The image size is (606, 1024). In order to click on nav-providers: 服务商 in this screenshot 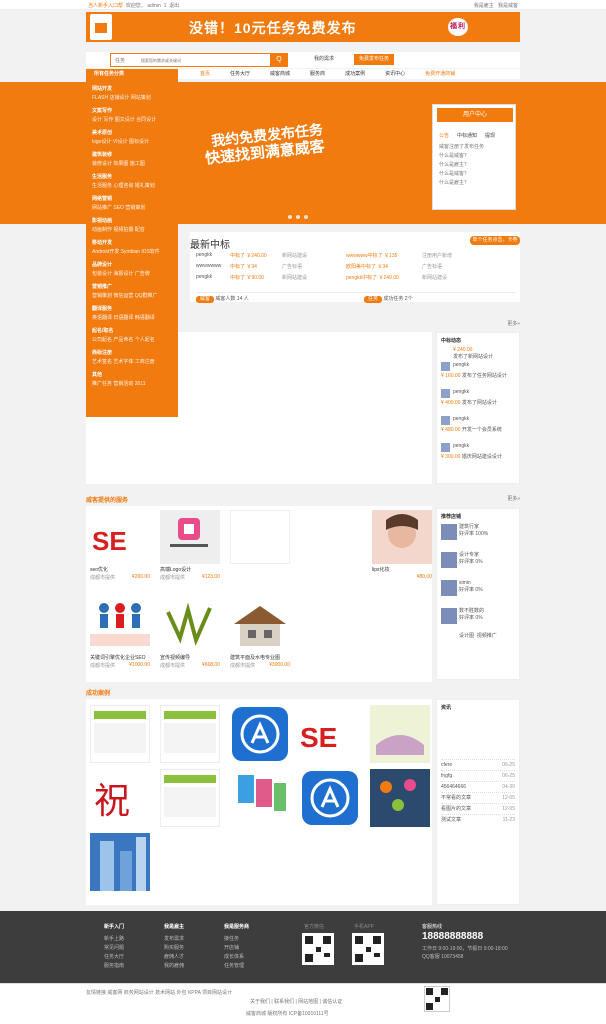, I will do `click(317, 74)`.